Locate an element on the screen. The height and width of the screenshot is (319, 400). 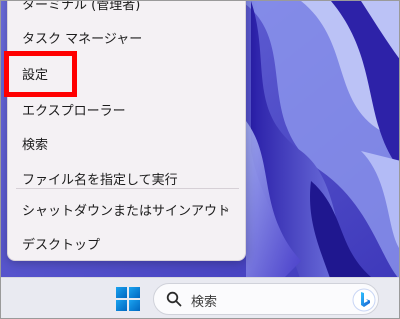
taskbar: 検索 is located at coordinates (200, 297).